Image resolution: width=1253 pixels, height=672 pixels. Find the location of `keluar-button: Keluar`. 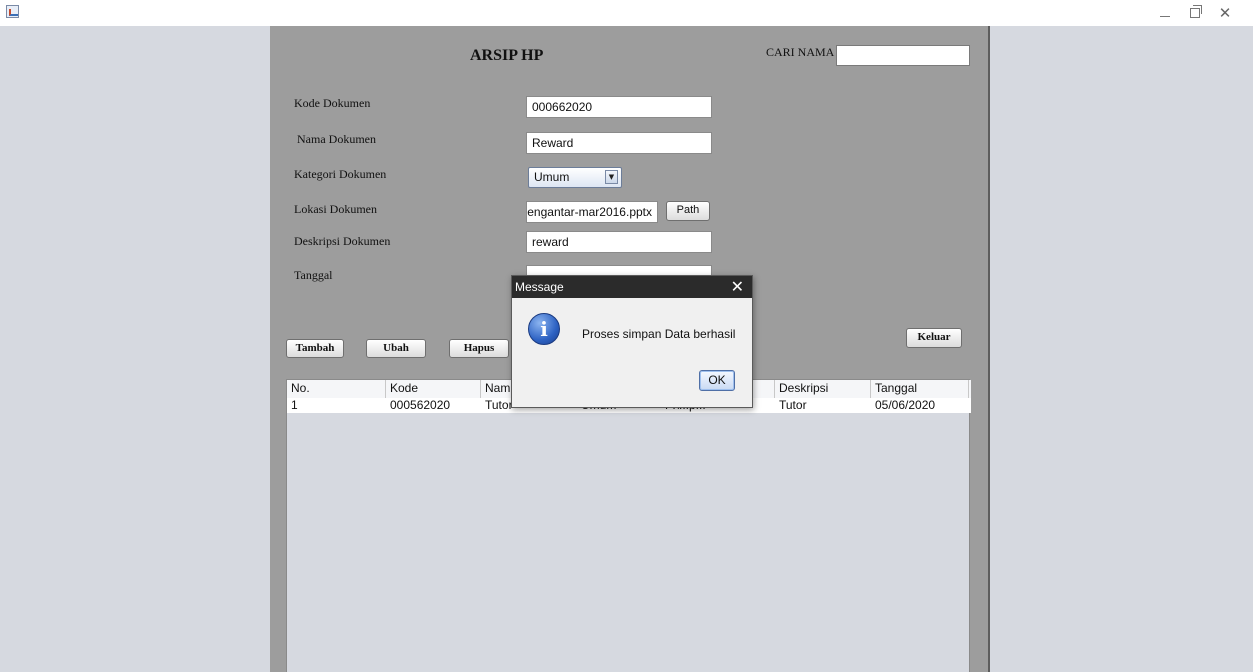

keluar-button: Keluar is located at coordinates (934, 338).